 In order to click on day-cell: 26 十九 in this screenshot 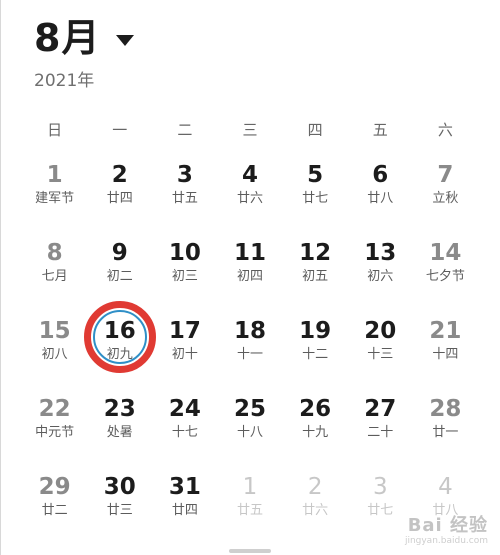, I will do `click(315, 431)`.